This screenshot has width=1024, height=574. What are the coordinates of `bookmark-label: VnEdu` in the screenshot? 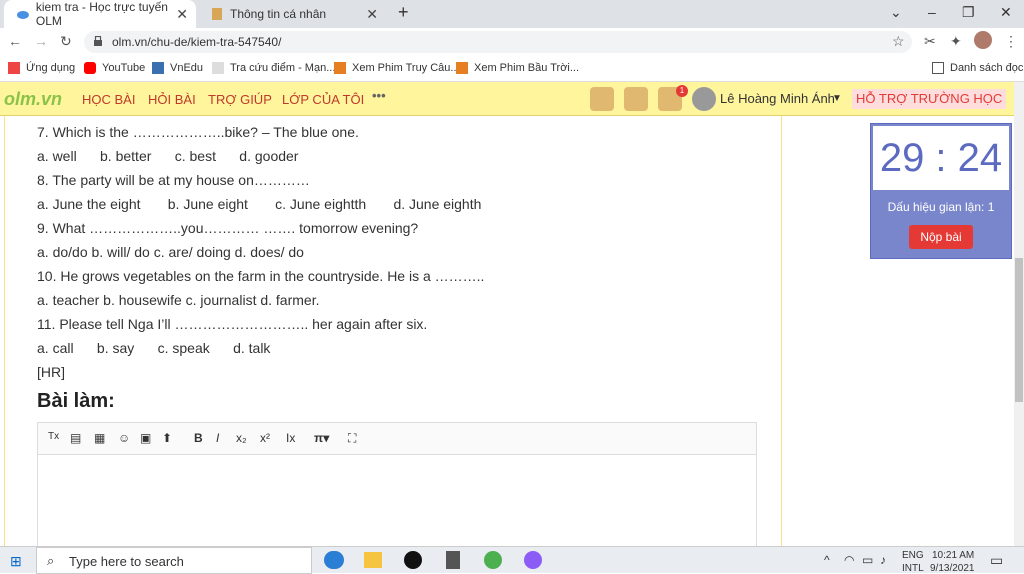 It's located at (187, 68).